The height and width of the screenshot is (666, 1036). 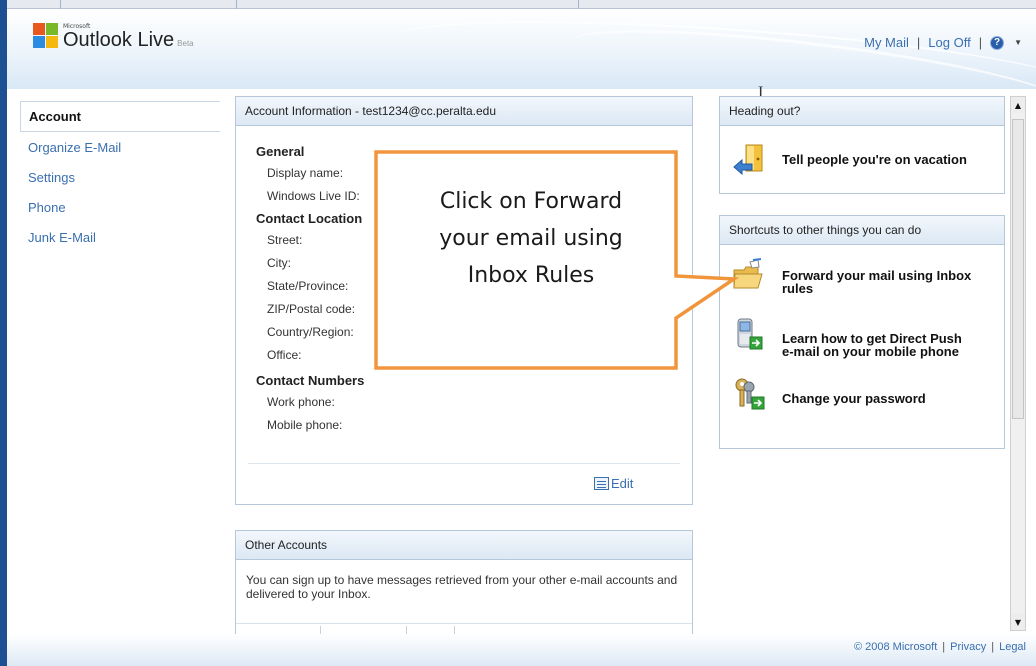 What do you see at coordinates (870, 351) in the screenshot?
I see `direct-push-link-line2: e-mail on your mobile phone` at bounding box center [870, 351].